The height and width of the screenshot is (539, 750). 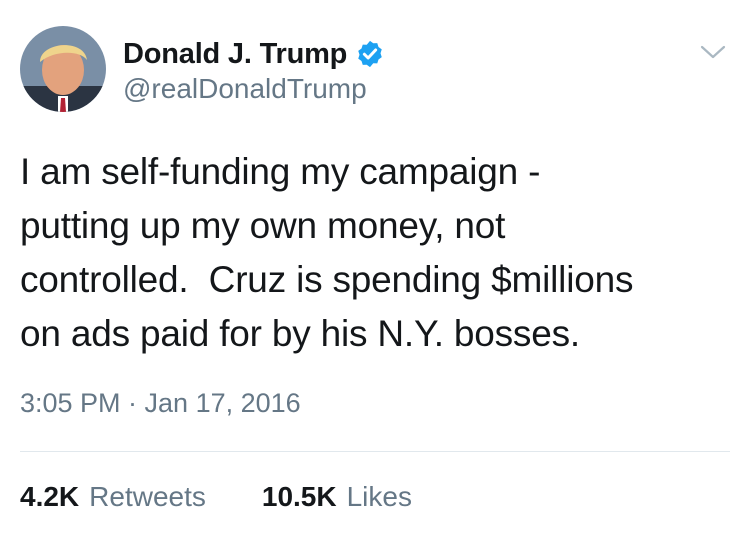 What do you see at coordinates (370, 54) in the screenshot?
I see `verified-badge-icon` at bounding box center [370, 54].